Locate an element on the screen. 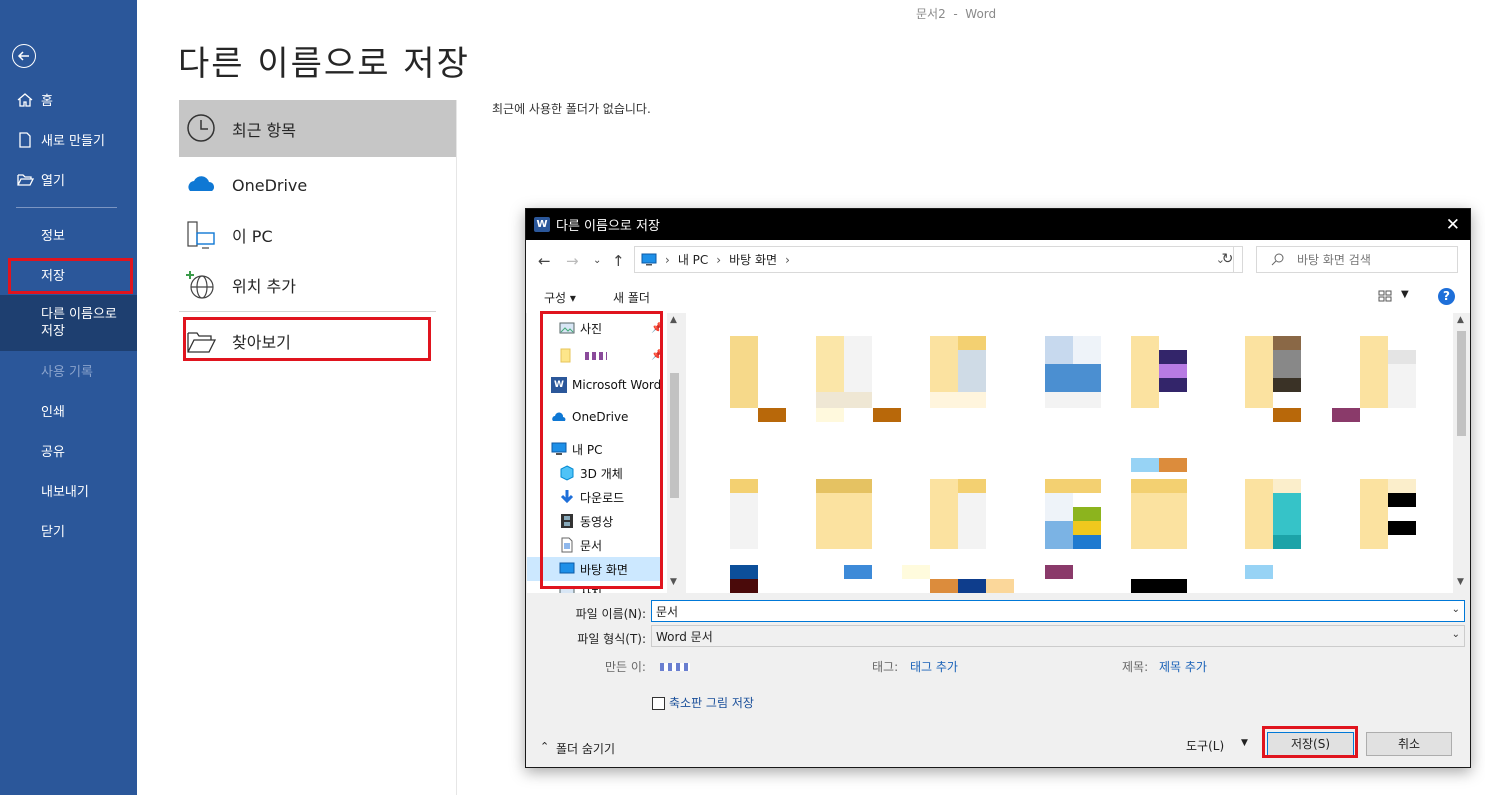  back-icon: ← is located at coordinates (544, 261).